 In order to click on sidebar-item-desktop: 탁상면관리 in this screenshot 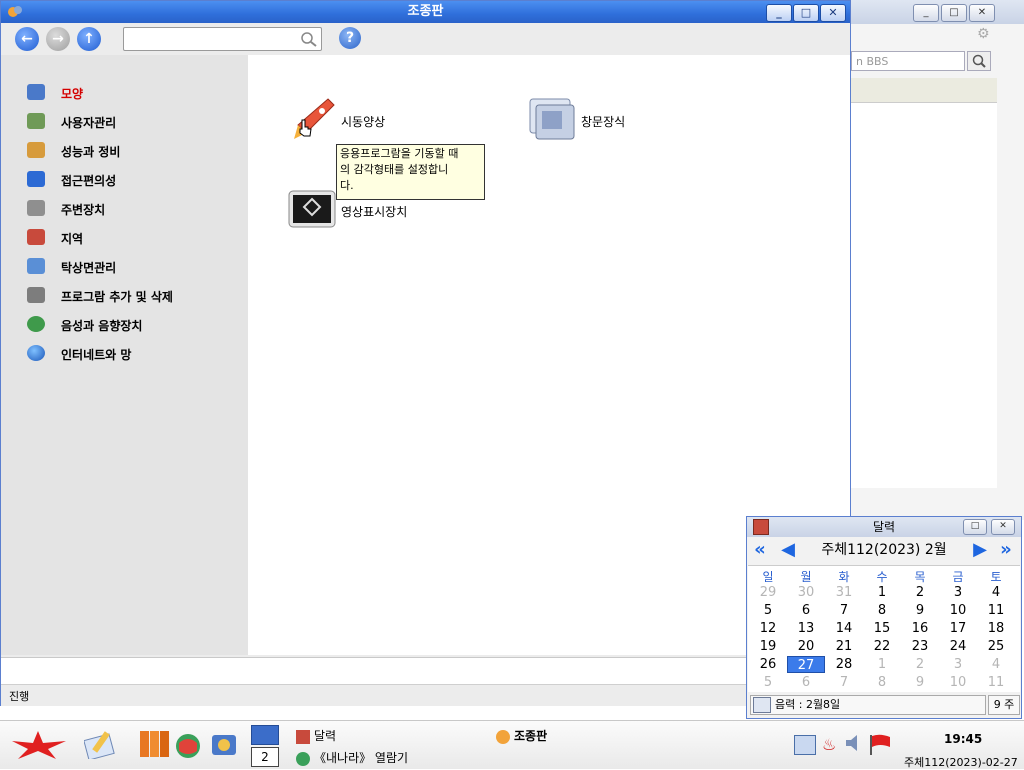, I will do `click(132, 267)`.